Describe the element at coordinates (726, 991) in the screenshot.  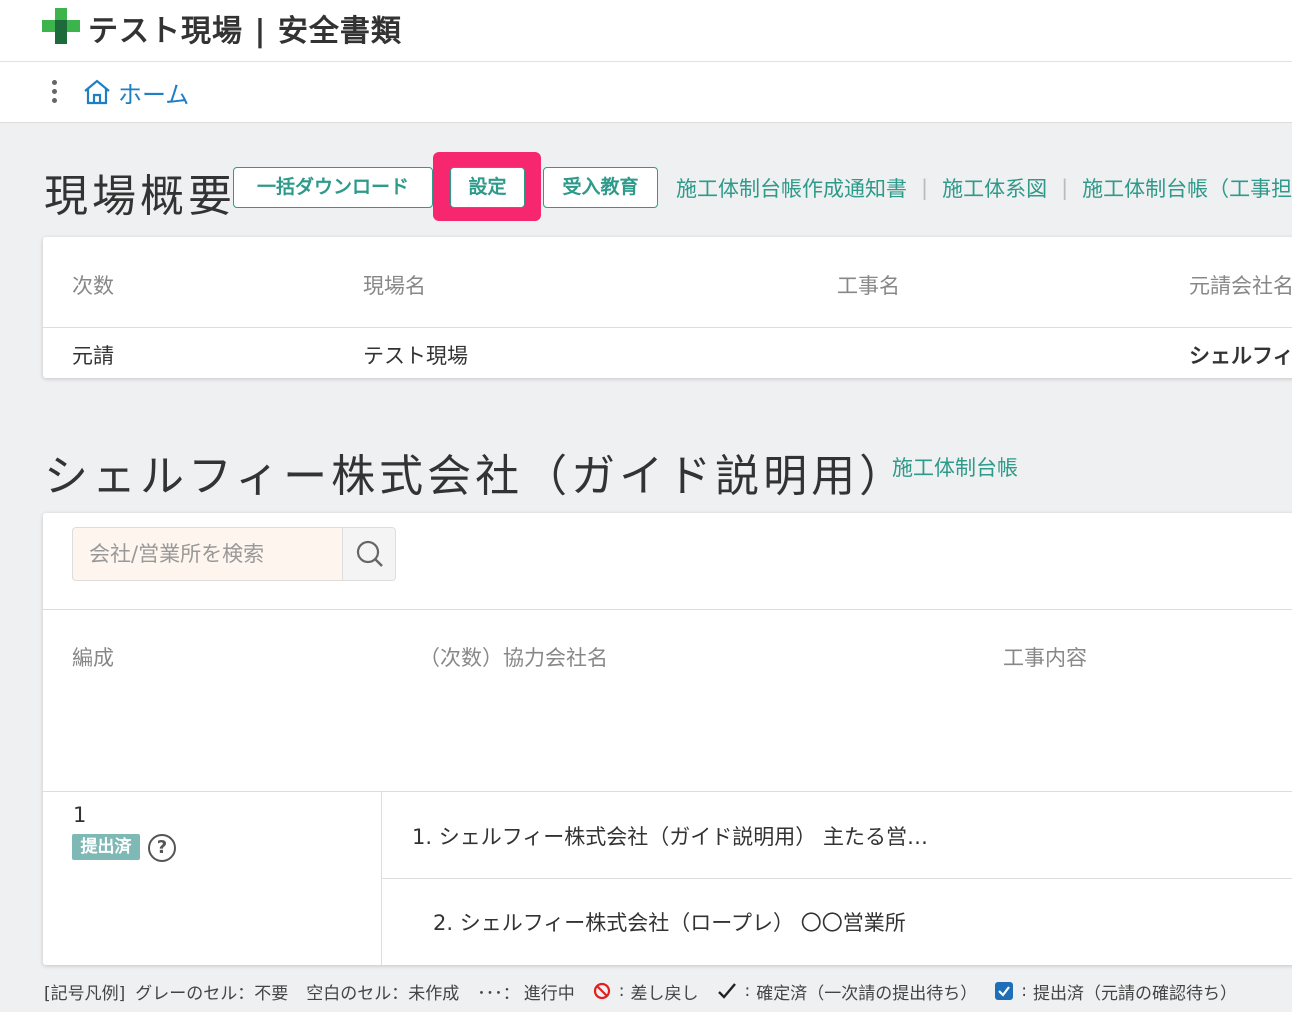
I see `check-icon` at that location.